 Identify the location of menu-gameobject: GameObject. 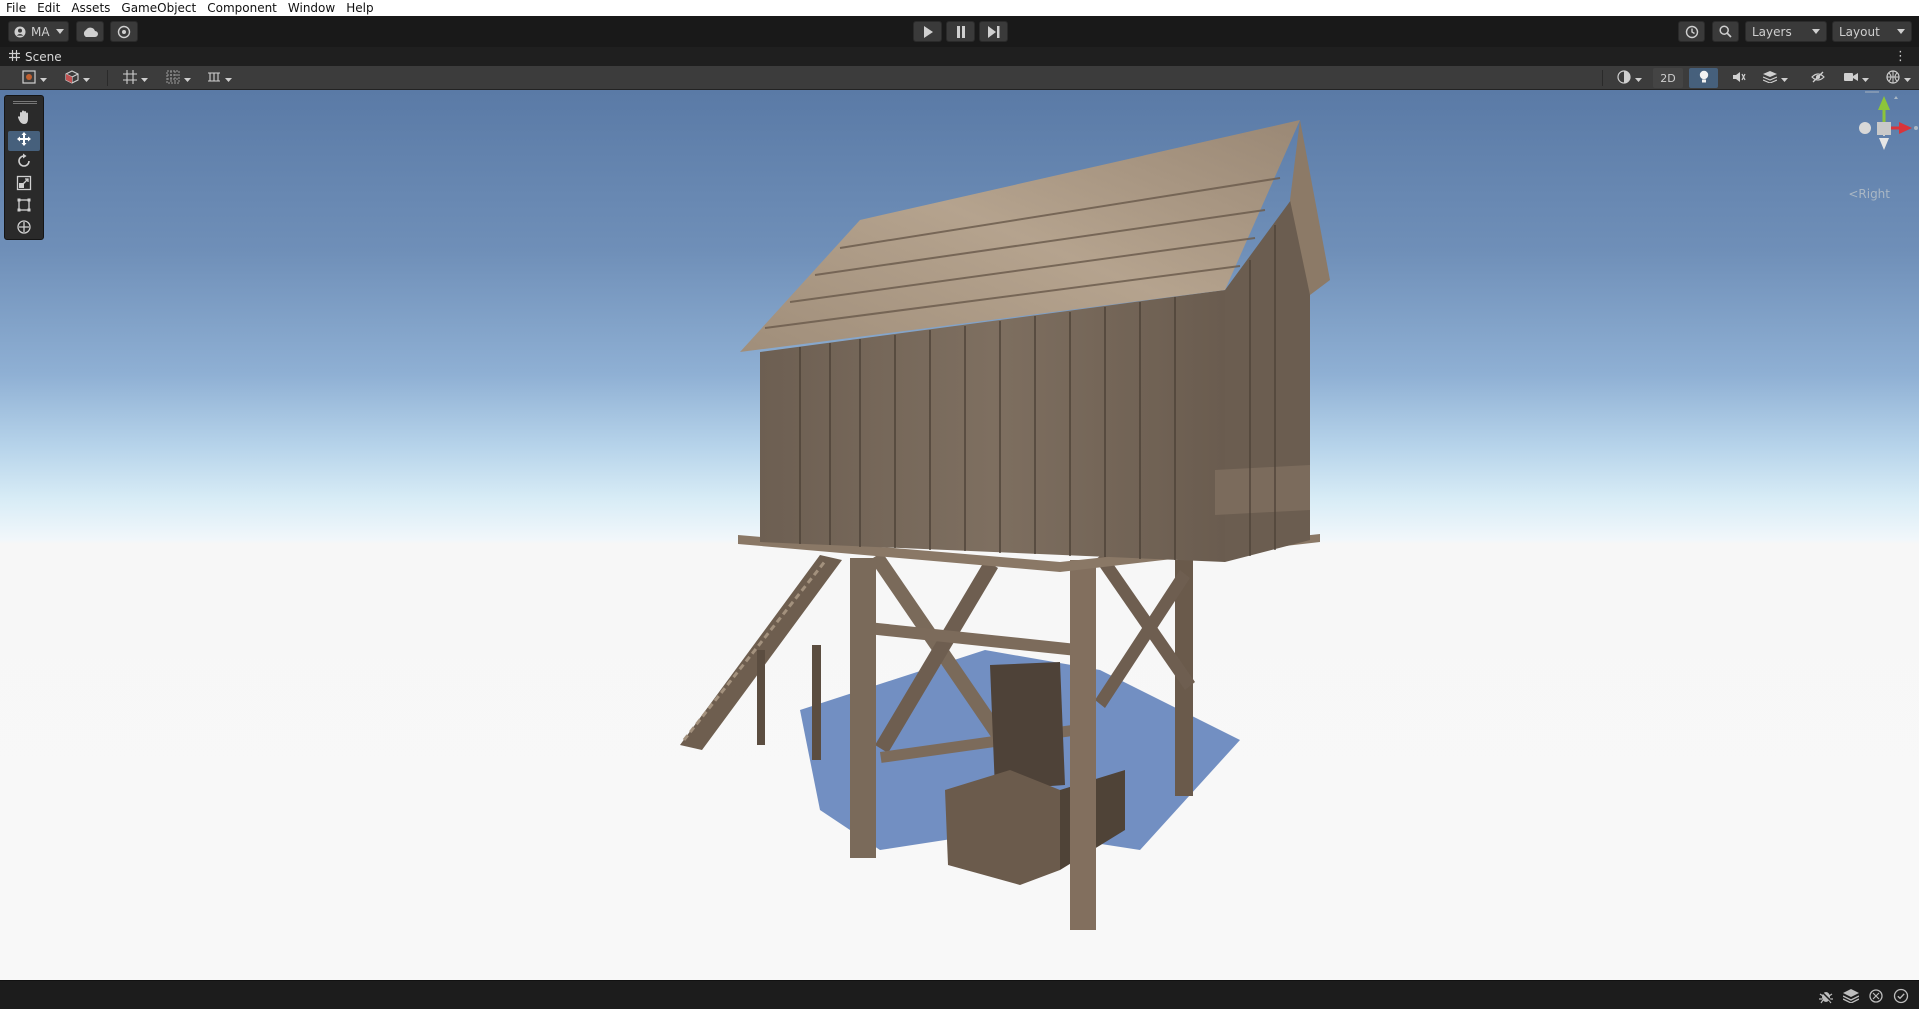
(158, 8).